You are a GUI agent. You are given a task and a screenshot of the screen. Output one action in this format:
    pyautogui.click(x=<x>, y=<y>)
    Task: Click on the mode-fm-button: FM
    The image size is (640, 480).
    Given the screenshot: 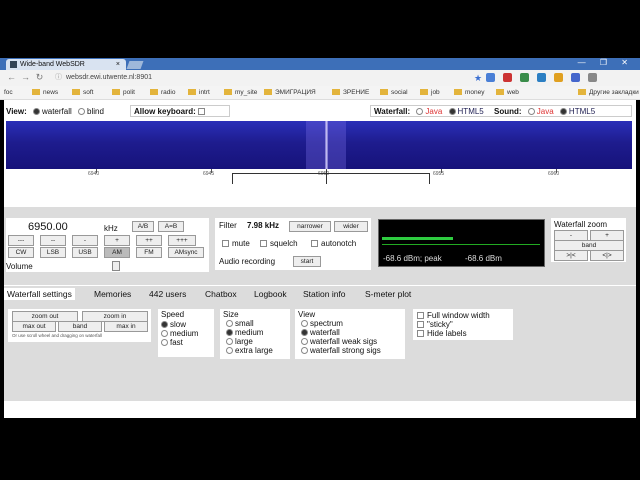 What is the action you would take?
    pyautogui.click(x=149, y=252)
    